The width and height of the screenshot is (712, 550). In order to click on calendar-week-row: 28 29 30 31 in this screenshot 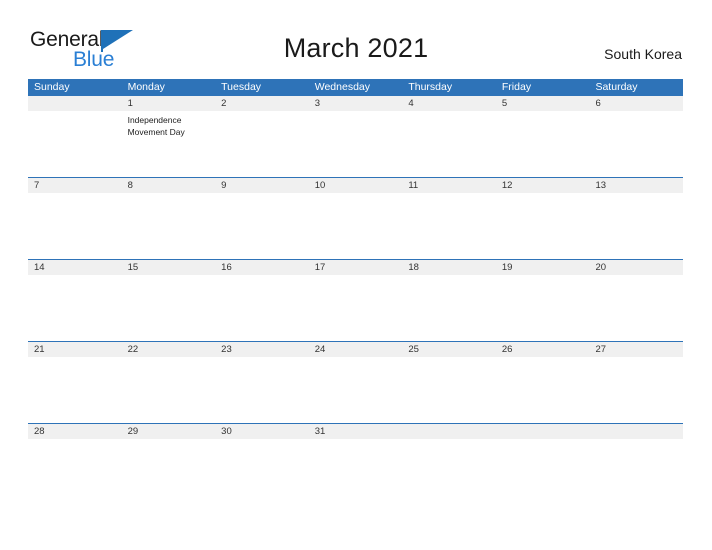, I will do `click(355, 464)`.